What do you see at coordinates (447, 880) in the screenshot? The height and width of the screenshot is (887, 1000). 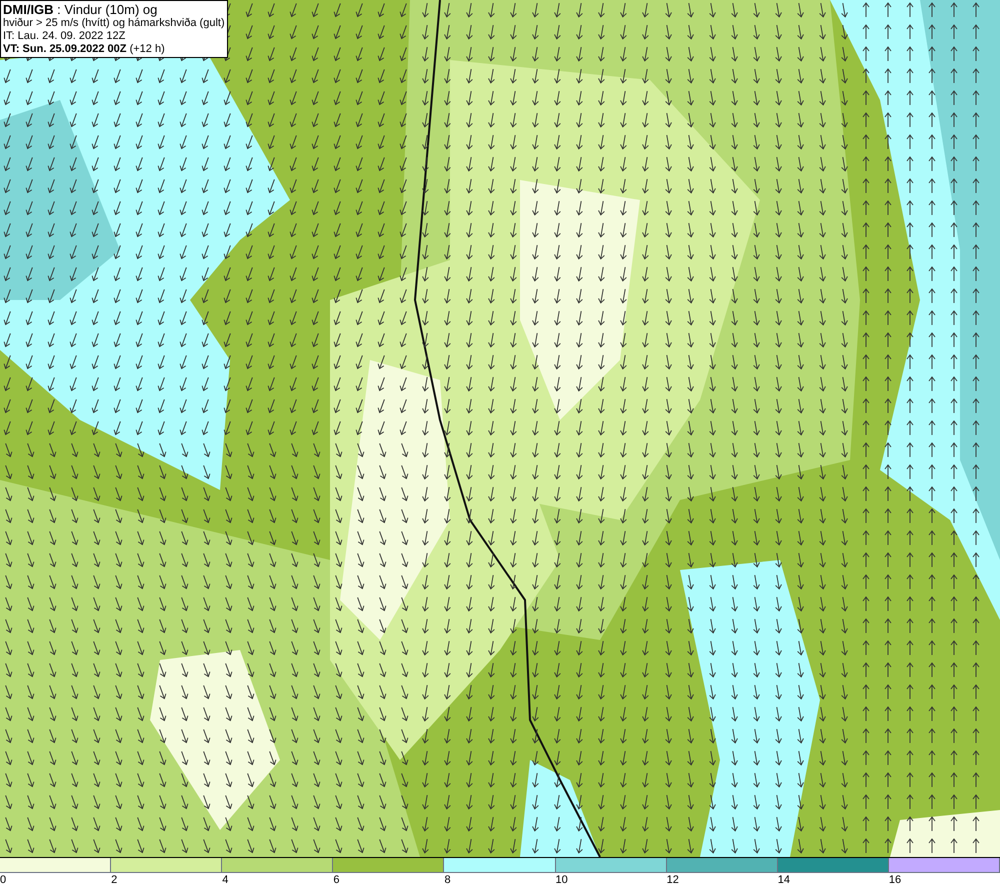 I see `legend-label: 8` at bounding box center [447, 880].